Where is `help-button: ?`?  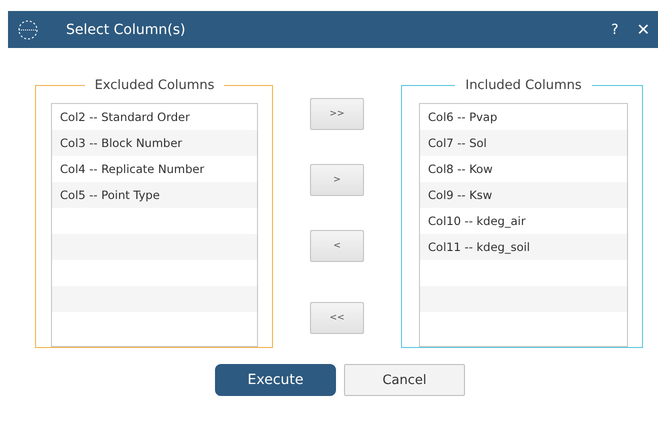
help-button: ? is located at coordinates (615, 30).